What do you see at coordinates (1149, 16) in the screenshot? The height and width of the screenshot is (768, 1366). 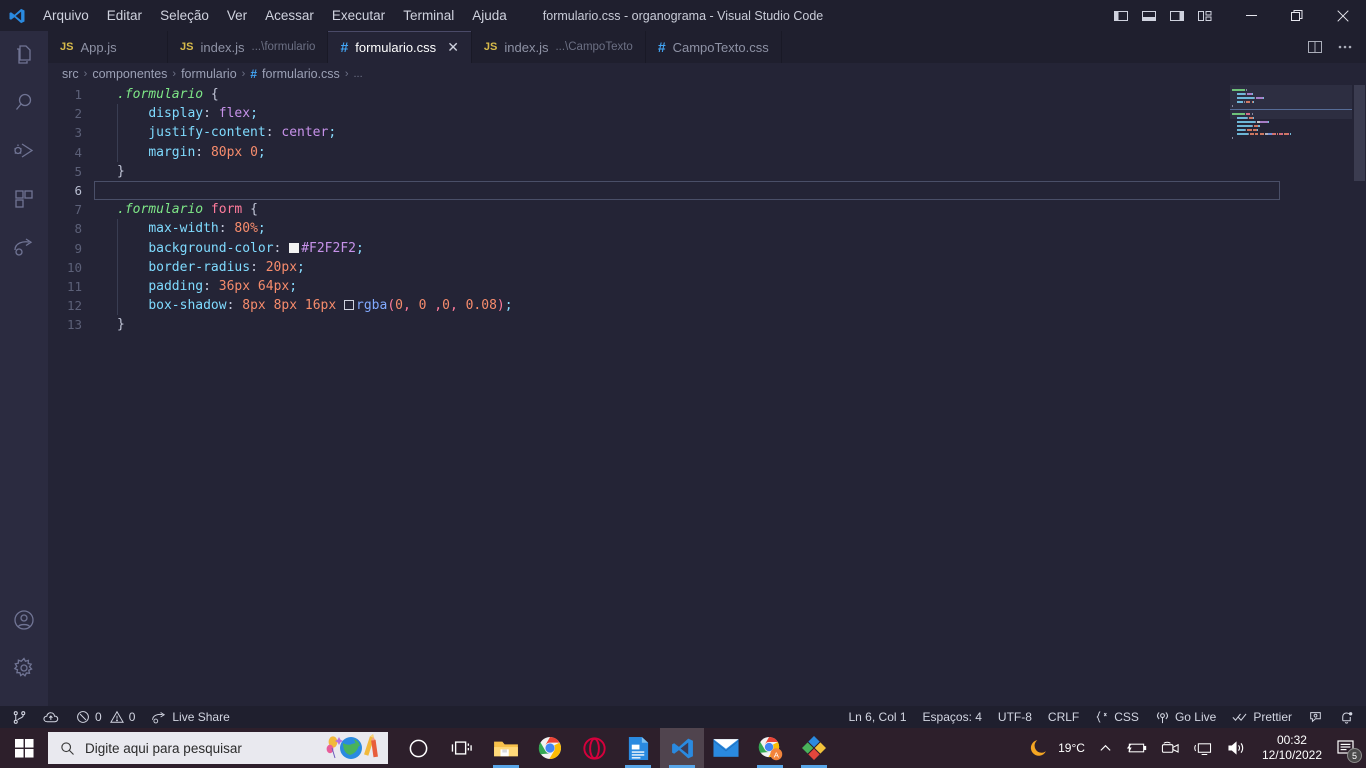 I see `toggle-panel-icon` at bounding box center [1149, 16].